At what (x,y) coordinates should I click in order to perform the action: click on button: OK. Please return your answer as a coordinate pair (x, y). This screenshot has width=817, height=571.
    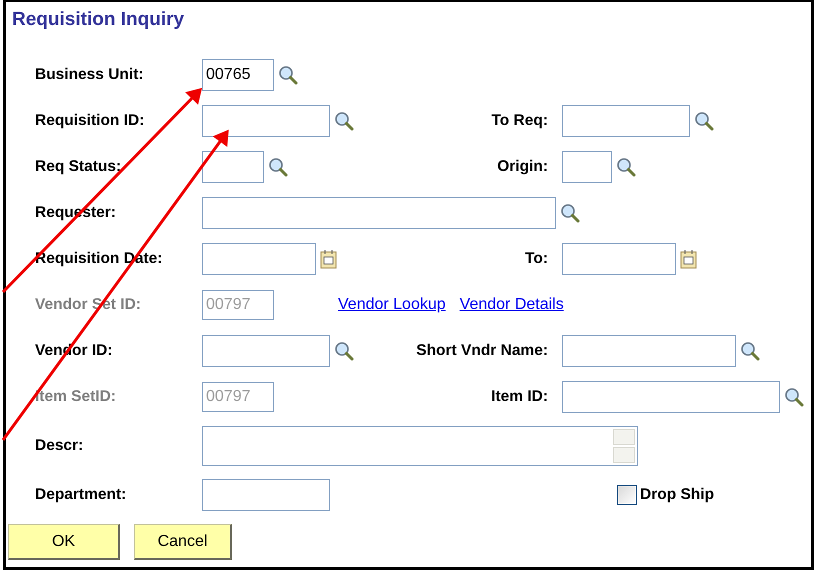
    Looking at the image, I should click on (64, 542).